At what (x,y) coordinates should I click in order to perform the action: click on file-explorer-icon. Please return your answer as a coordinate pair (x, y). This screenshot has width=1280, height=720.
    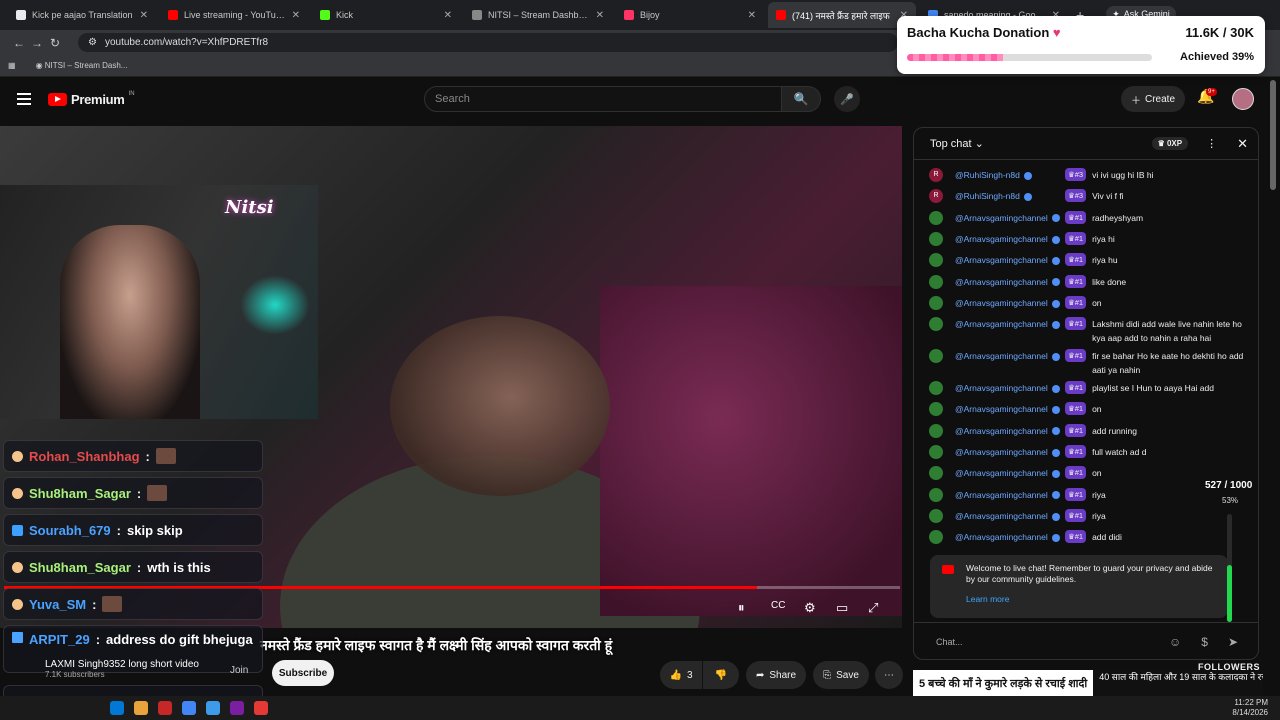
    Looking at the image, I should click on (141, 708).